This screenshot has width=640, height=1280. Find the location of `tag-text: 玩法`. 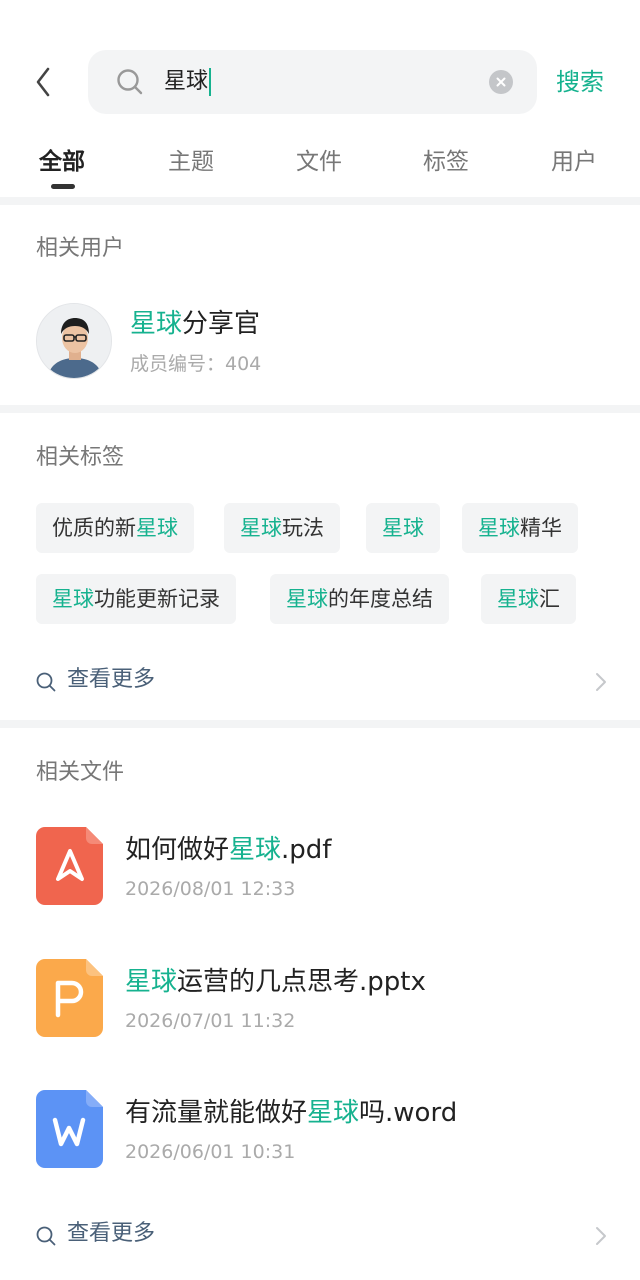

tag-text: 玩法 is located at coordinates (303, 528).